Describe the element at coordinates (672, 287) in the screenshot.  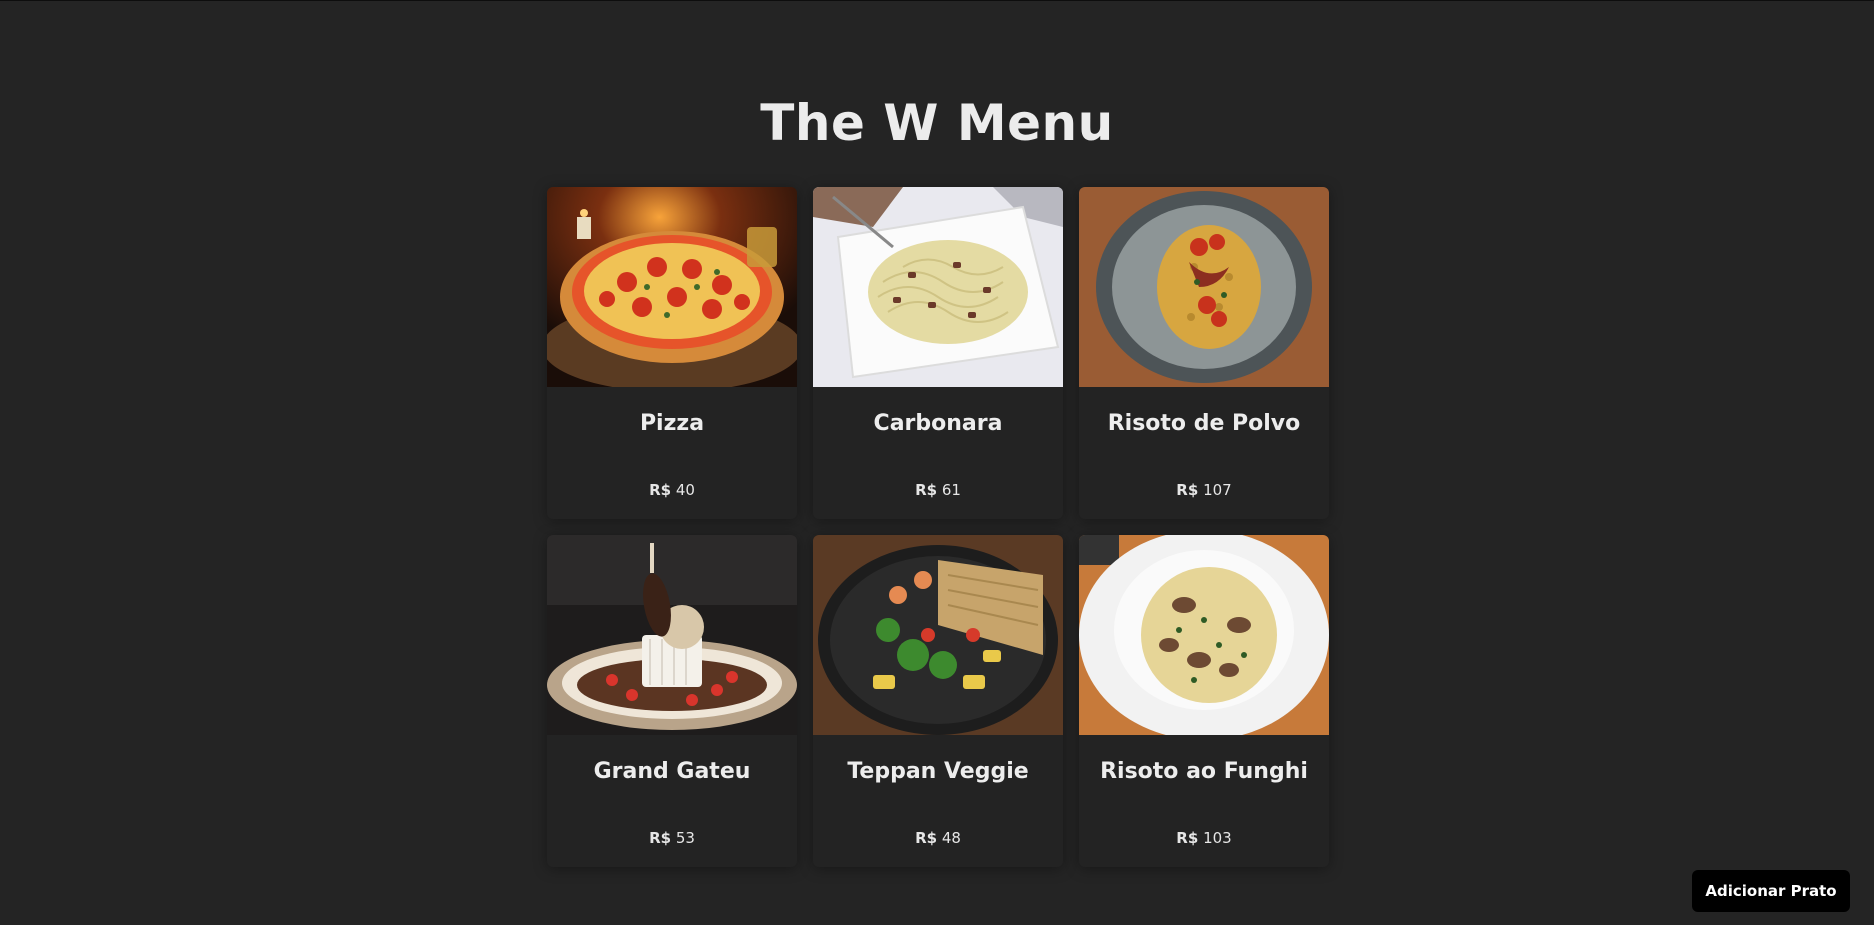
I see `pizza-photo` at that location.